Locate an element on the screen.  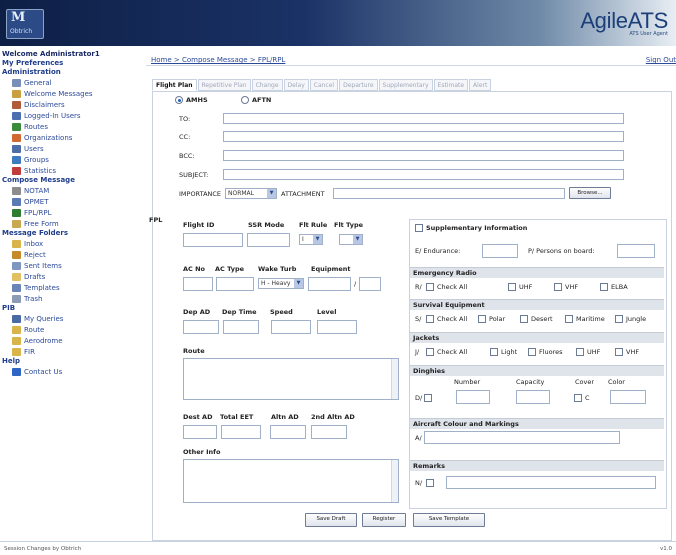
sign-out-link: Sign Out is located at coordinates (661, 60).